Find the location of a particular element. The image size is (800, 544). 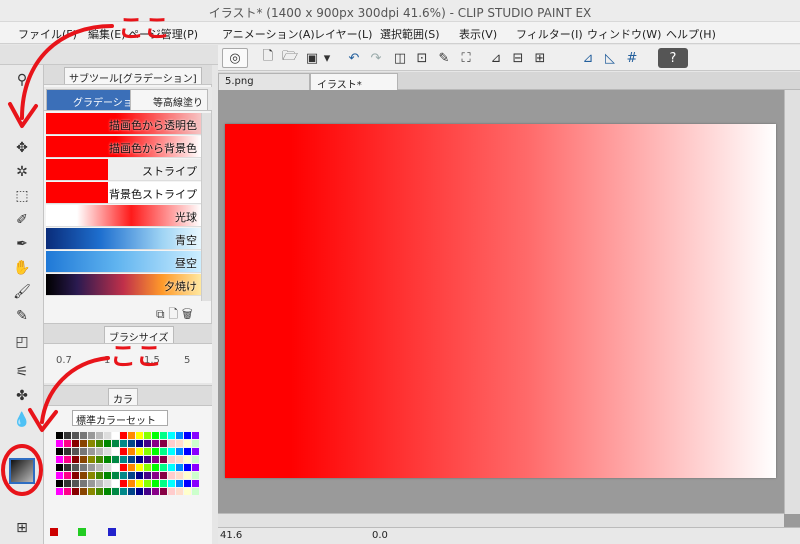

redo-icon: ↷ is located at coordinates (376, 58).